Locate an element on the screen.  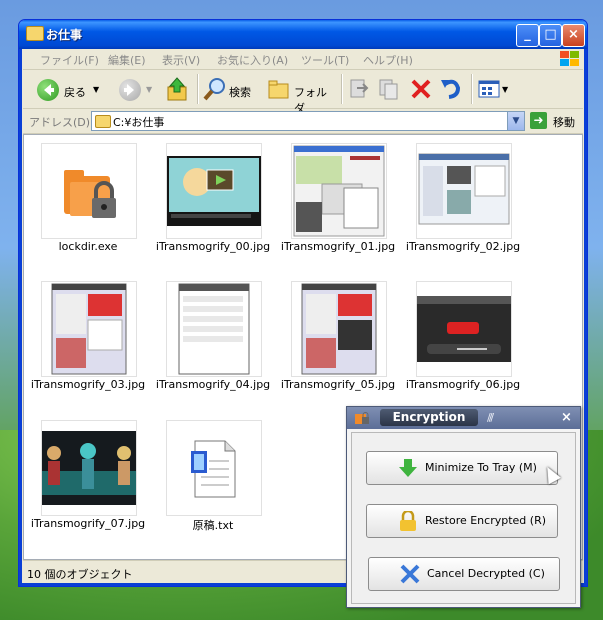
go-button: 移動 is located at coordinates (564, 122).